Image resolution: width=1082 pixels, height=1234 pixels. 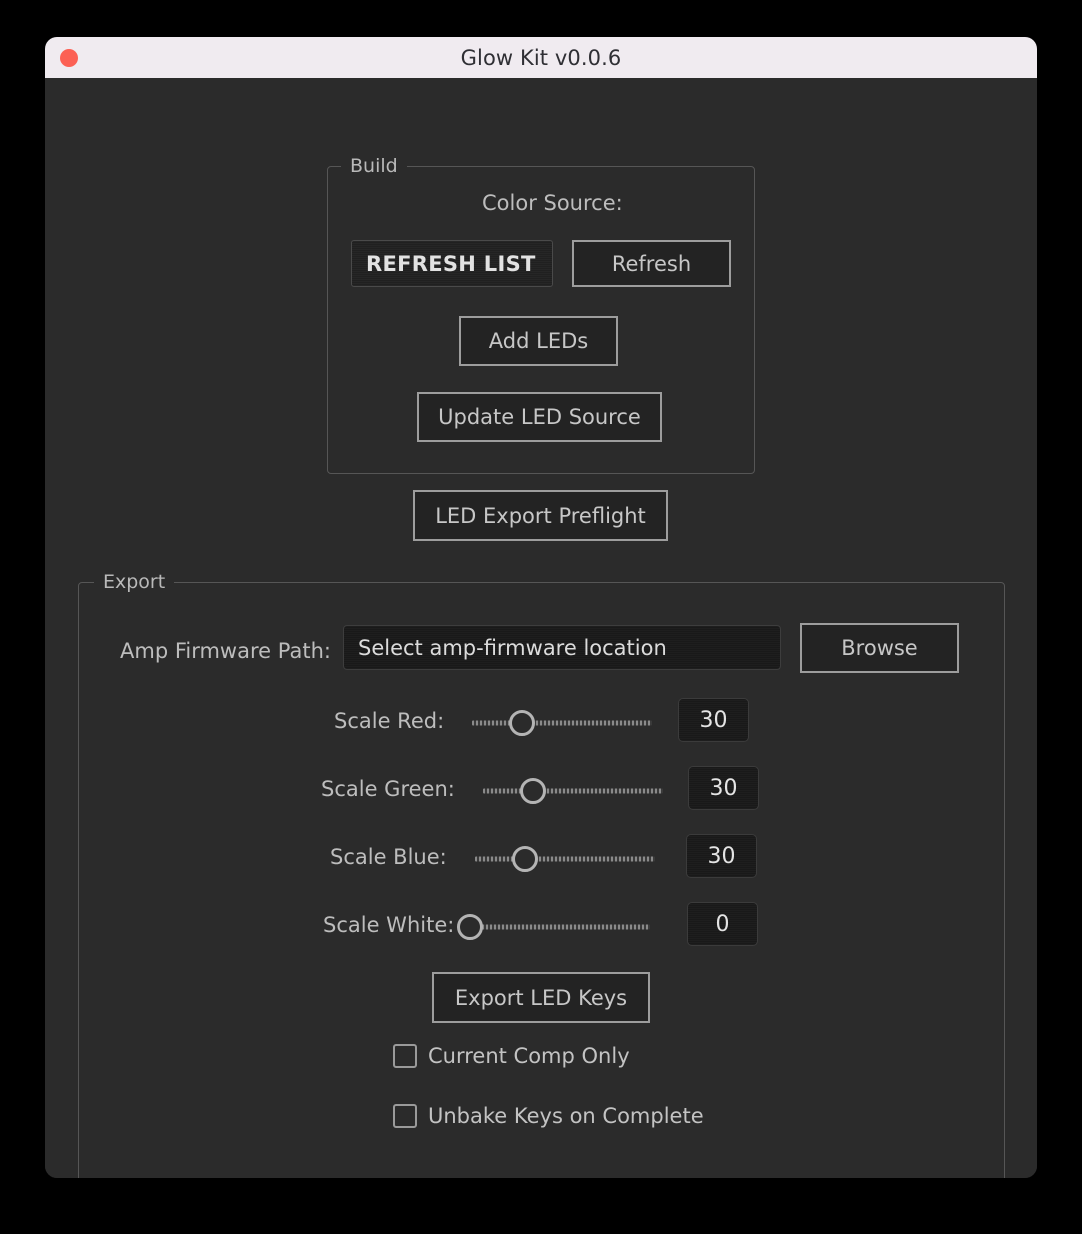 I want to click on refresh-button: Refresh, so click(x=651, y=263).